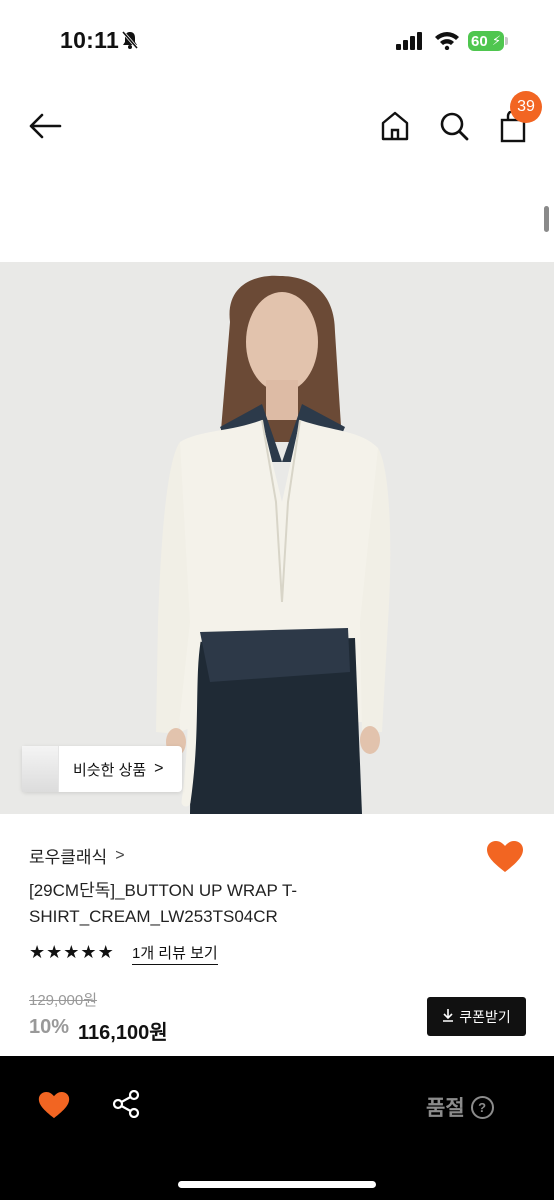 Image resolution: width=554 pixels, height=1200 pixels. What do you see at coordinates (40, 769) in the screenshot?
I see `similar-products-thumbnail` at bounding box center [40, 769].